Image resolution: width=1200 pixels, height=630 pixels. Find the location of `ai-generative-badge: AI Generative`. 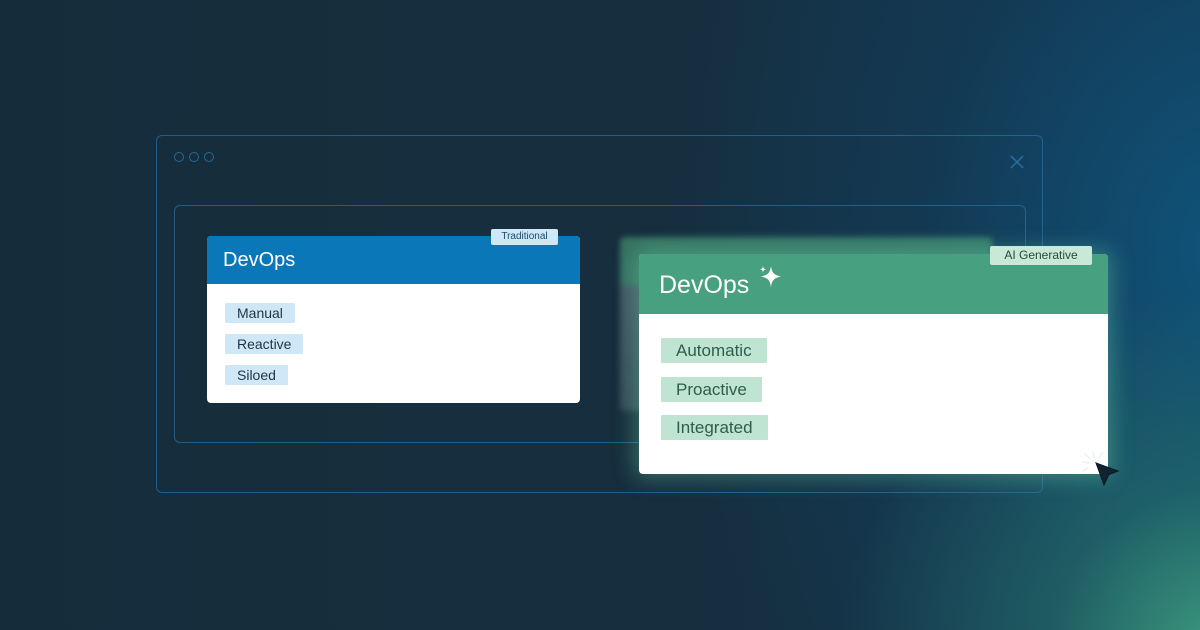

ai-generative-badge: AI Generative is located at coordinates (1041, 255).